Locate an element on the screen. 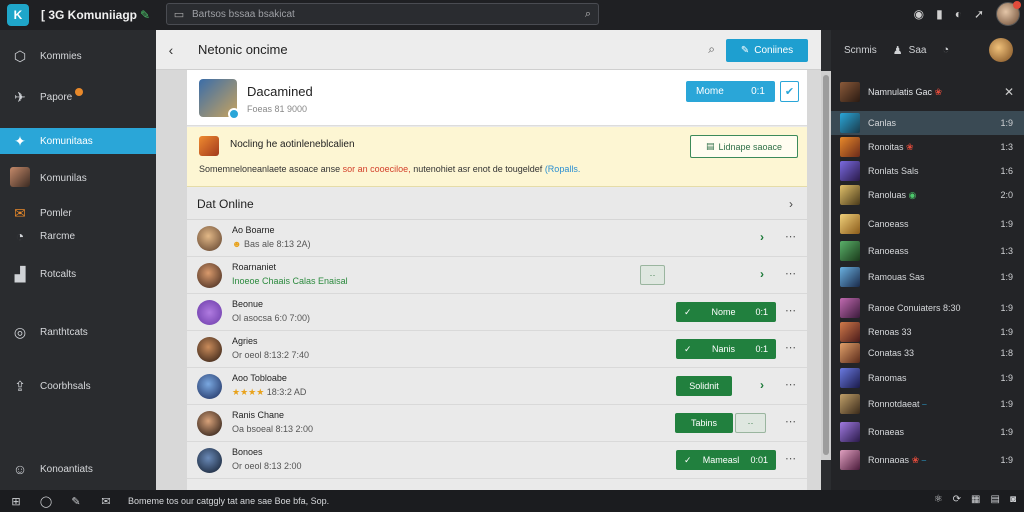  list-item: Ramouas Sas 1:9 is located at coordinates (927, 277).